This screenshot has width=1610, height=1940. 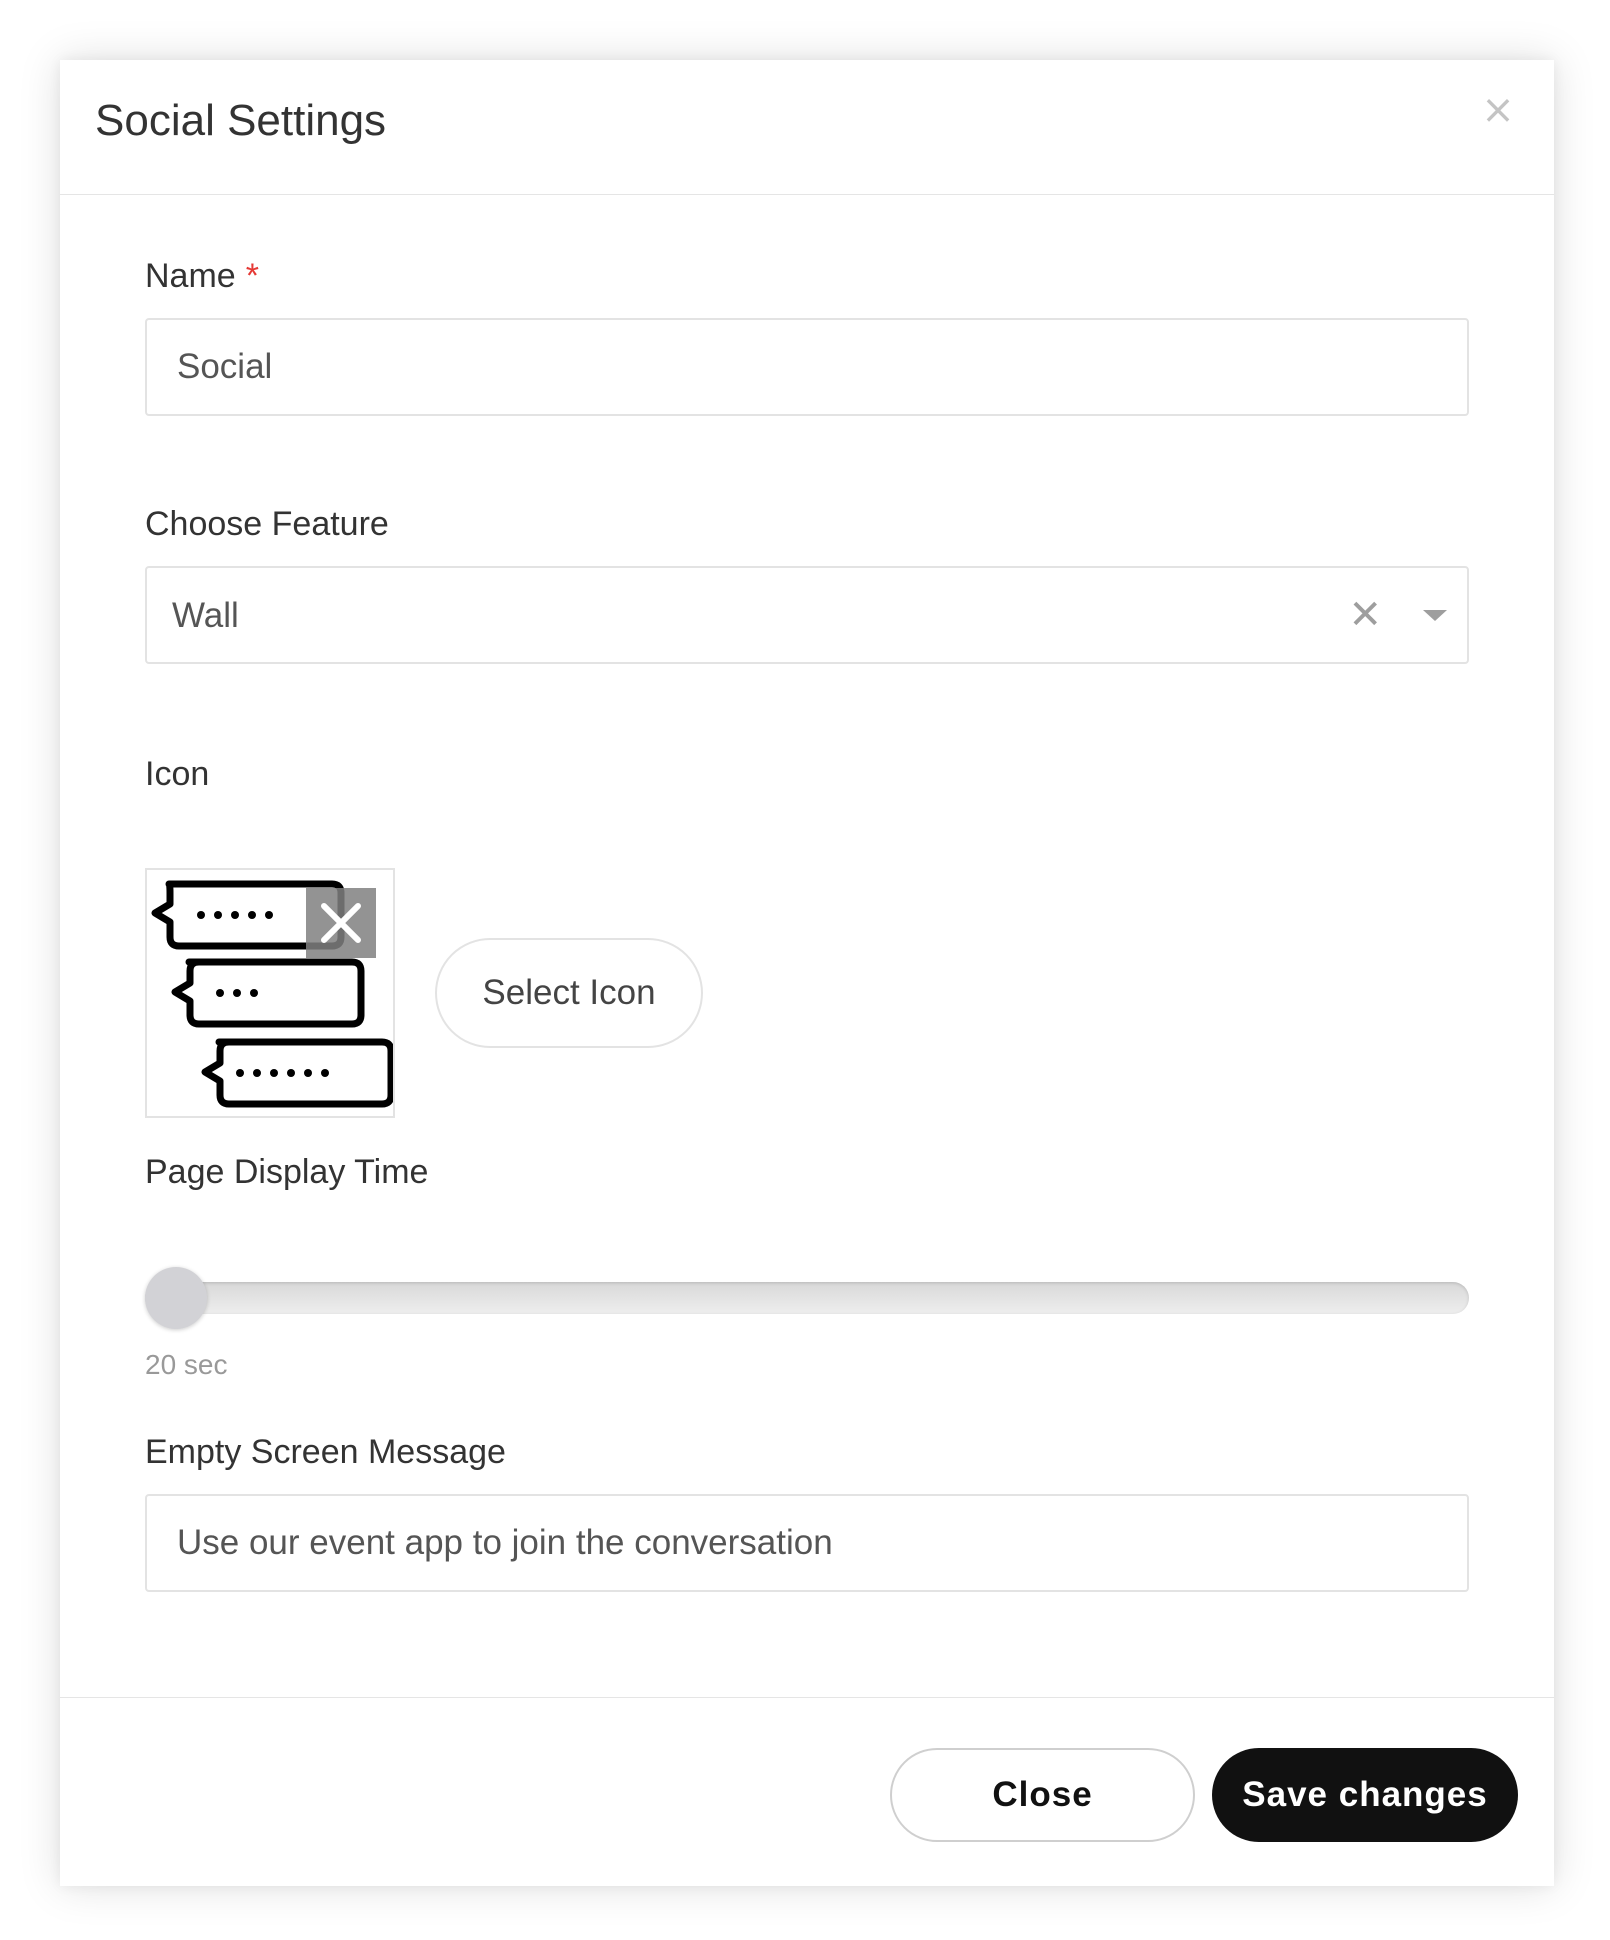 What do you see at coordinates (252, 276) in the screenshot?
I see `required-asterisk: *` at bounding box center [252, 276].